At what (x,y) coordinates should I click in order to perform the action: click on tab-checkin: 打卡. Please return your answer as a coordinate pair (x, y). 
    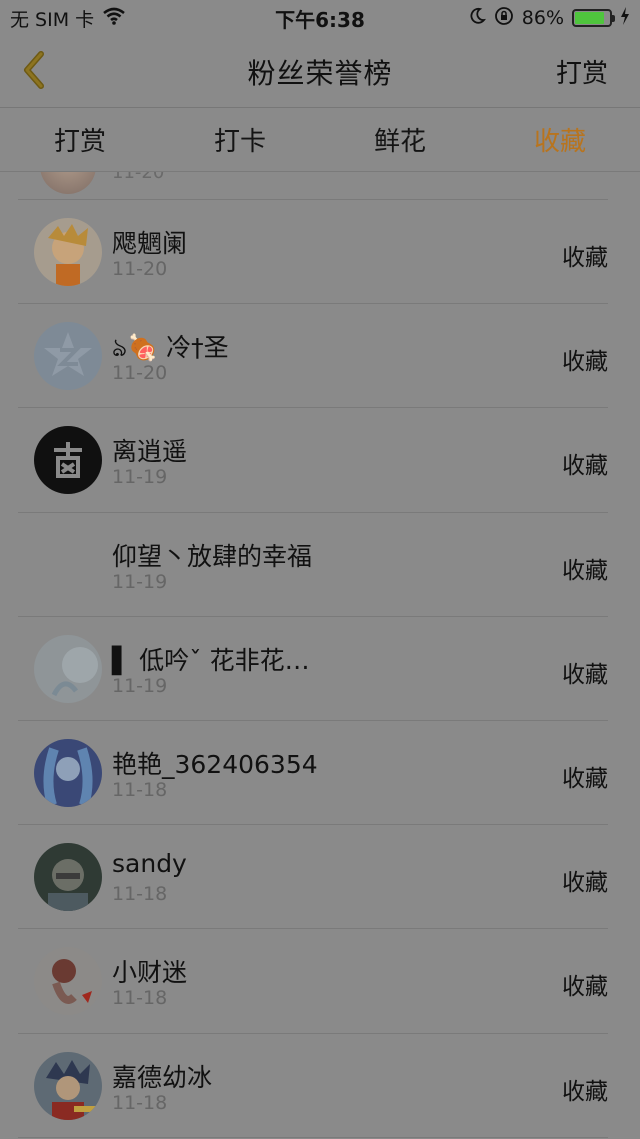
    Looking at the image, I should click on (240, 139).